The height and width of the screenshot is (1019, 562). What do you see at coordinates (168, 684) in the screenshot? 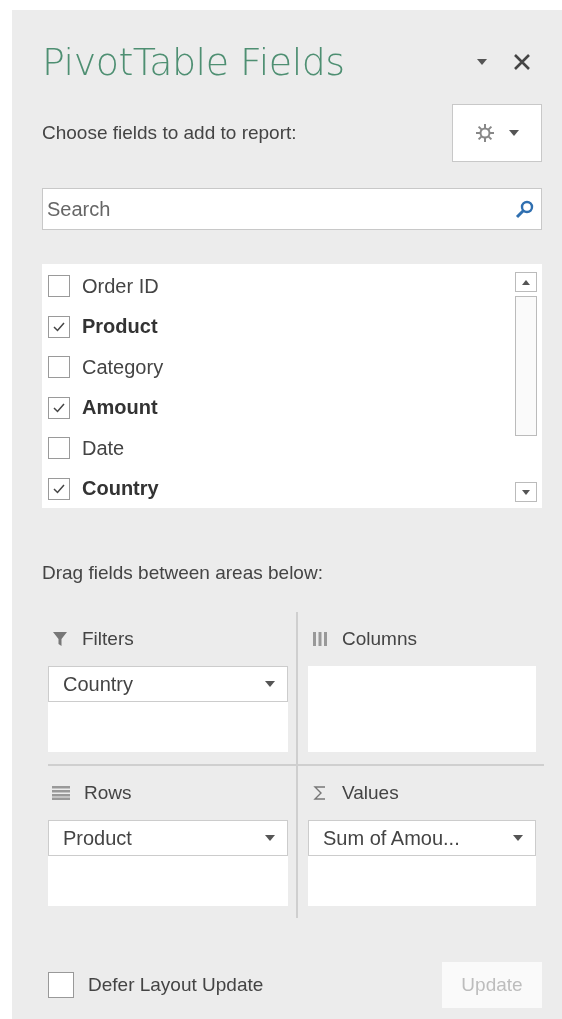
I see `field-chip: Country` at bounding box center [168, 684].